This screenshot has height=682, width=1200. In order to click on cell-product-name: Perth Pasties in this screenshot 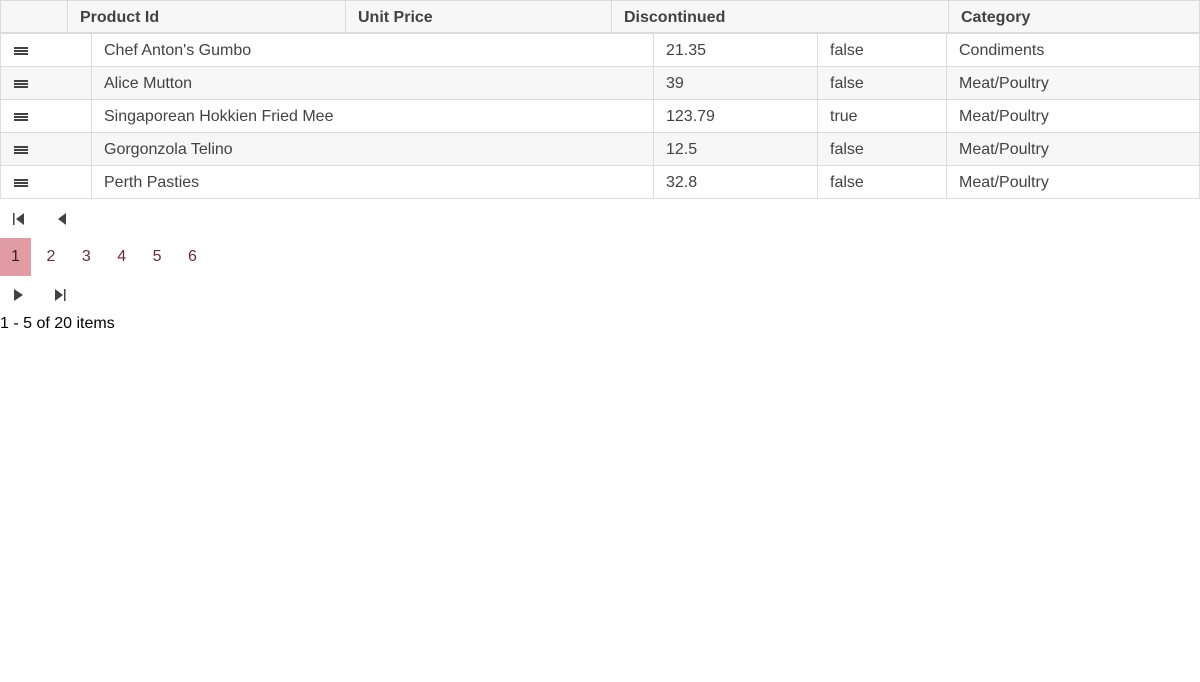, I will do `click(373, 182)`.